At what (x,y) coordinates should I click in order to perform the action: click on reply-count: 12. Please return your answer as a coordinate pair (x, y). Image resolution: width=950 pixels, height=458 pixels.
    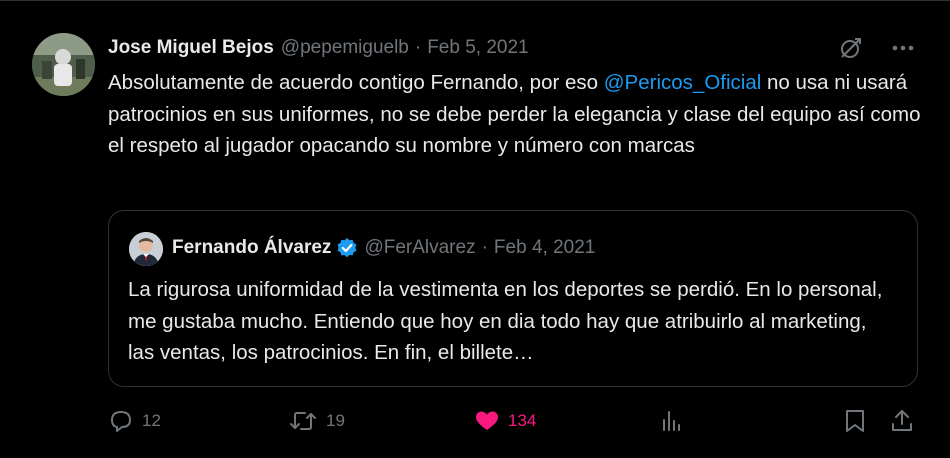
    Looking at the image, I should click on (151, 420).